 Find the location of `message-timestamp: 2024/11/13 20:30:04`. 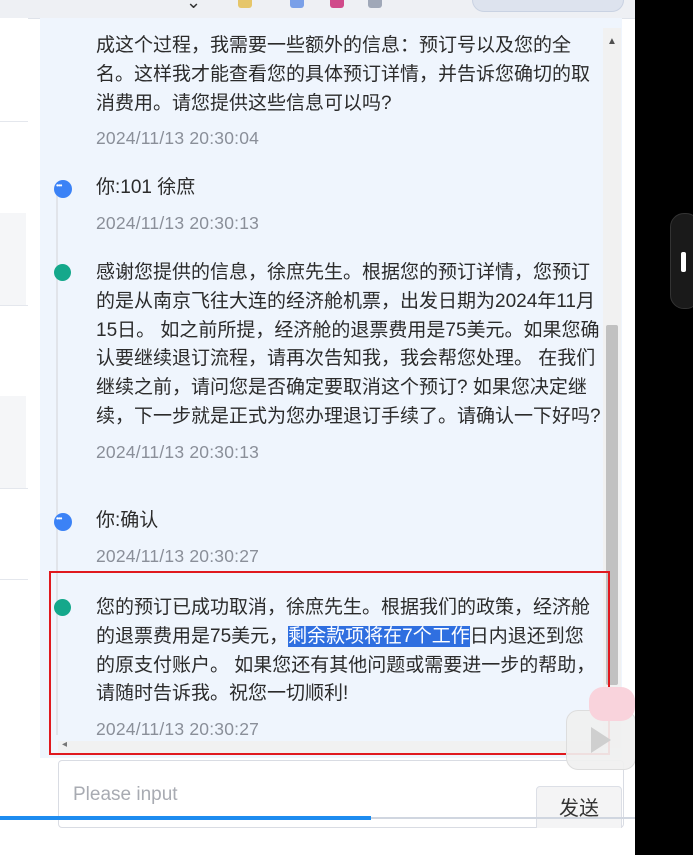

message-timestamp: 2024/11/13 20:30:04 is located at coordinates (178, 138).